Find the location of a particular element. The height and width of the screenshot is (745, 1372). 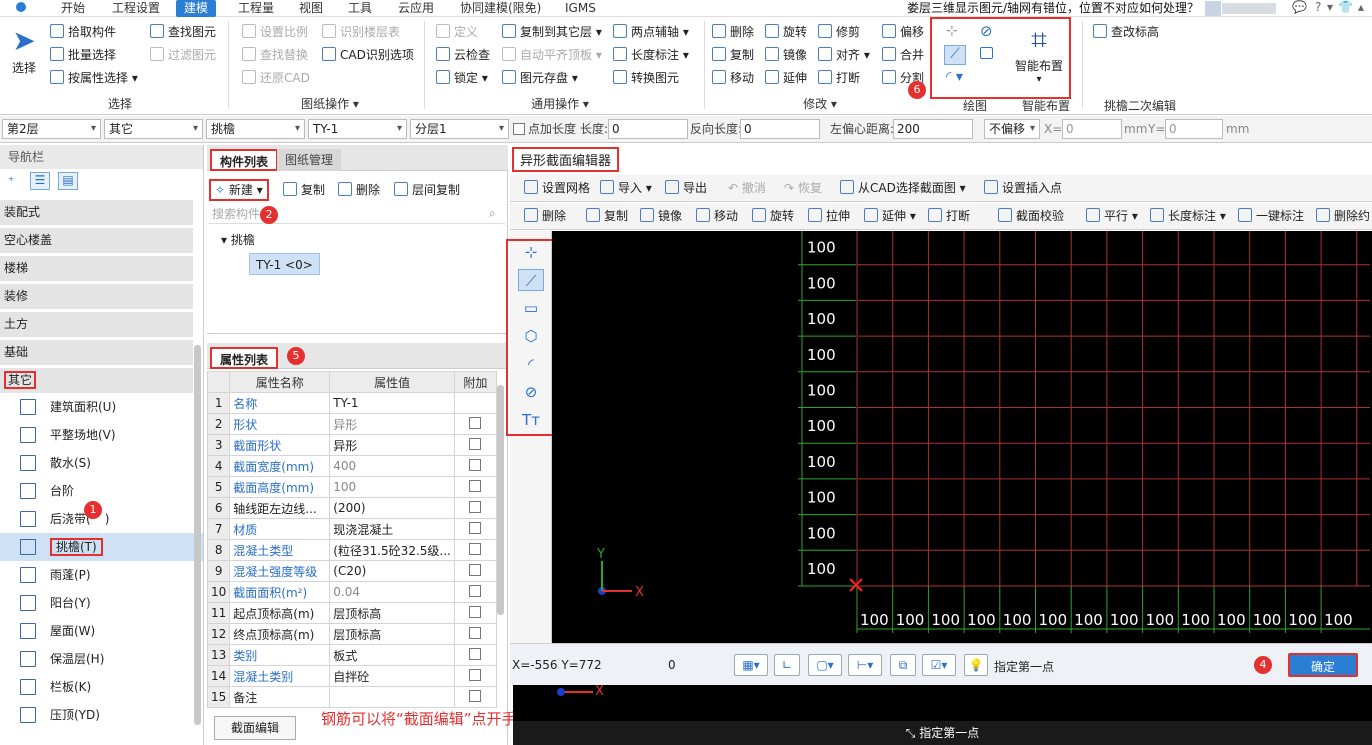

find-element: 查找图元 is located at coordinates (183, 32).